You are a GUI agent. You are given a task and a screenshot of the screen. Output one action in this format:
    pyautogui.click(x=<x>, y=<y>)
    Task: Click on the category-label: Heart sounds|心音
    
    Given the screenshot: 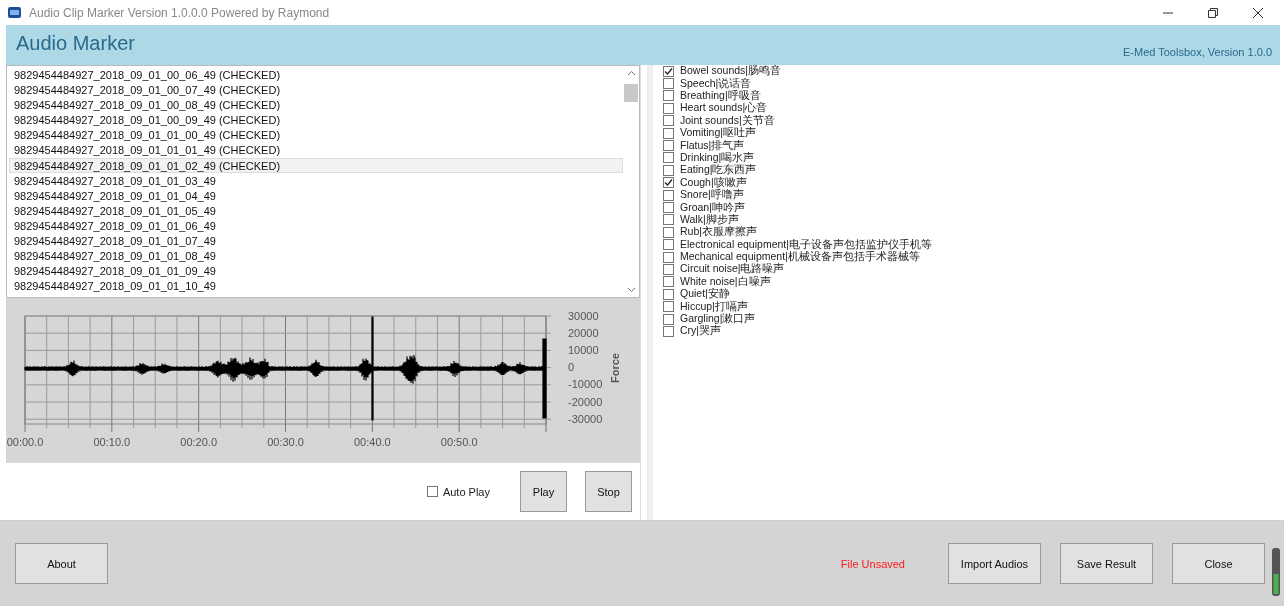 What is the action you would take?
    pyautogui.click(x=724, y=108)
    